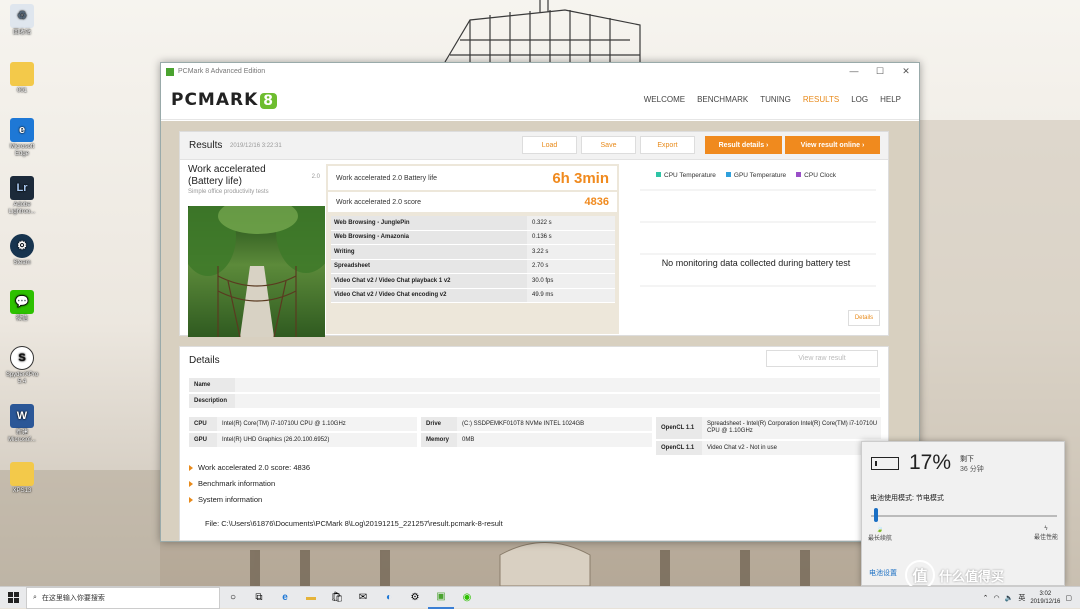 This screenshot has width=1080, height=609. Describe the element at coordinates (890, 99) in the screenshot. I see `nav-help: HELP` at that location.